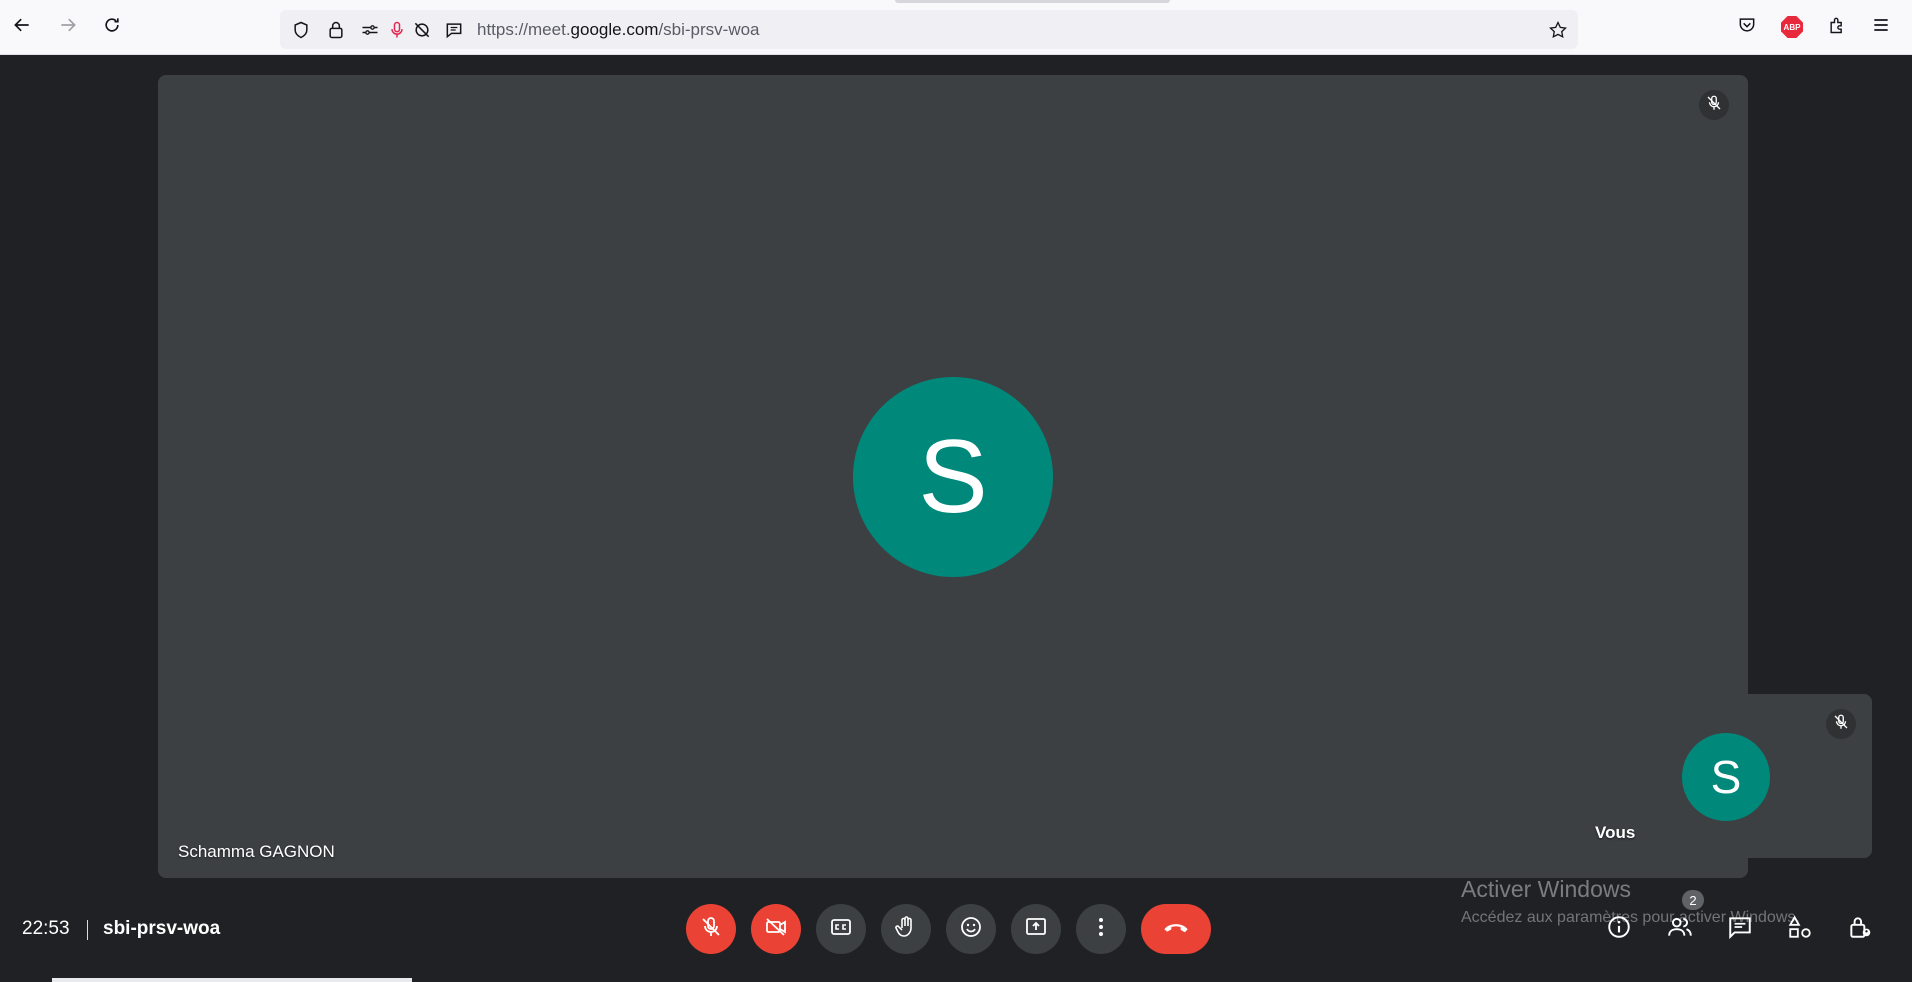 The image size is (1912, 982). I want to click on shield-icon, so click(301, 30).